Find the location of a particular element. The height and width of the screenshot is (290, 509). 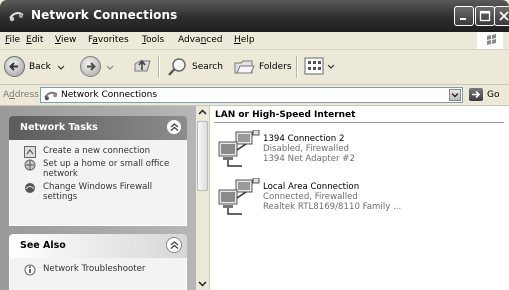

task-home-network: Set up a home or small office network is located at coordinates (98, 169).